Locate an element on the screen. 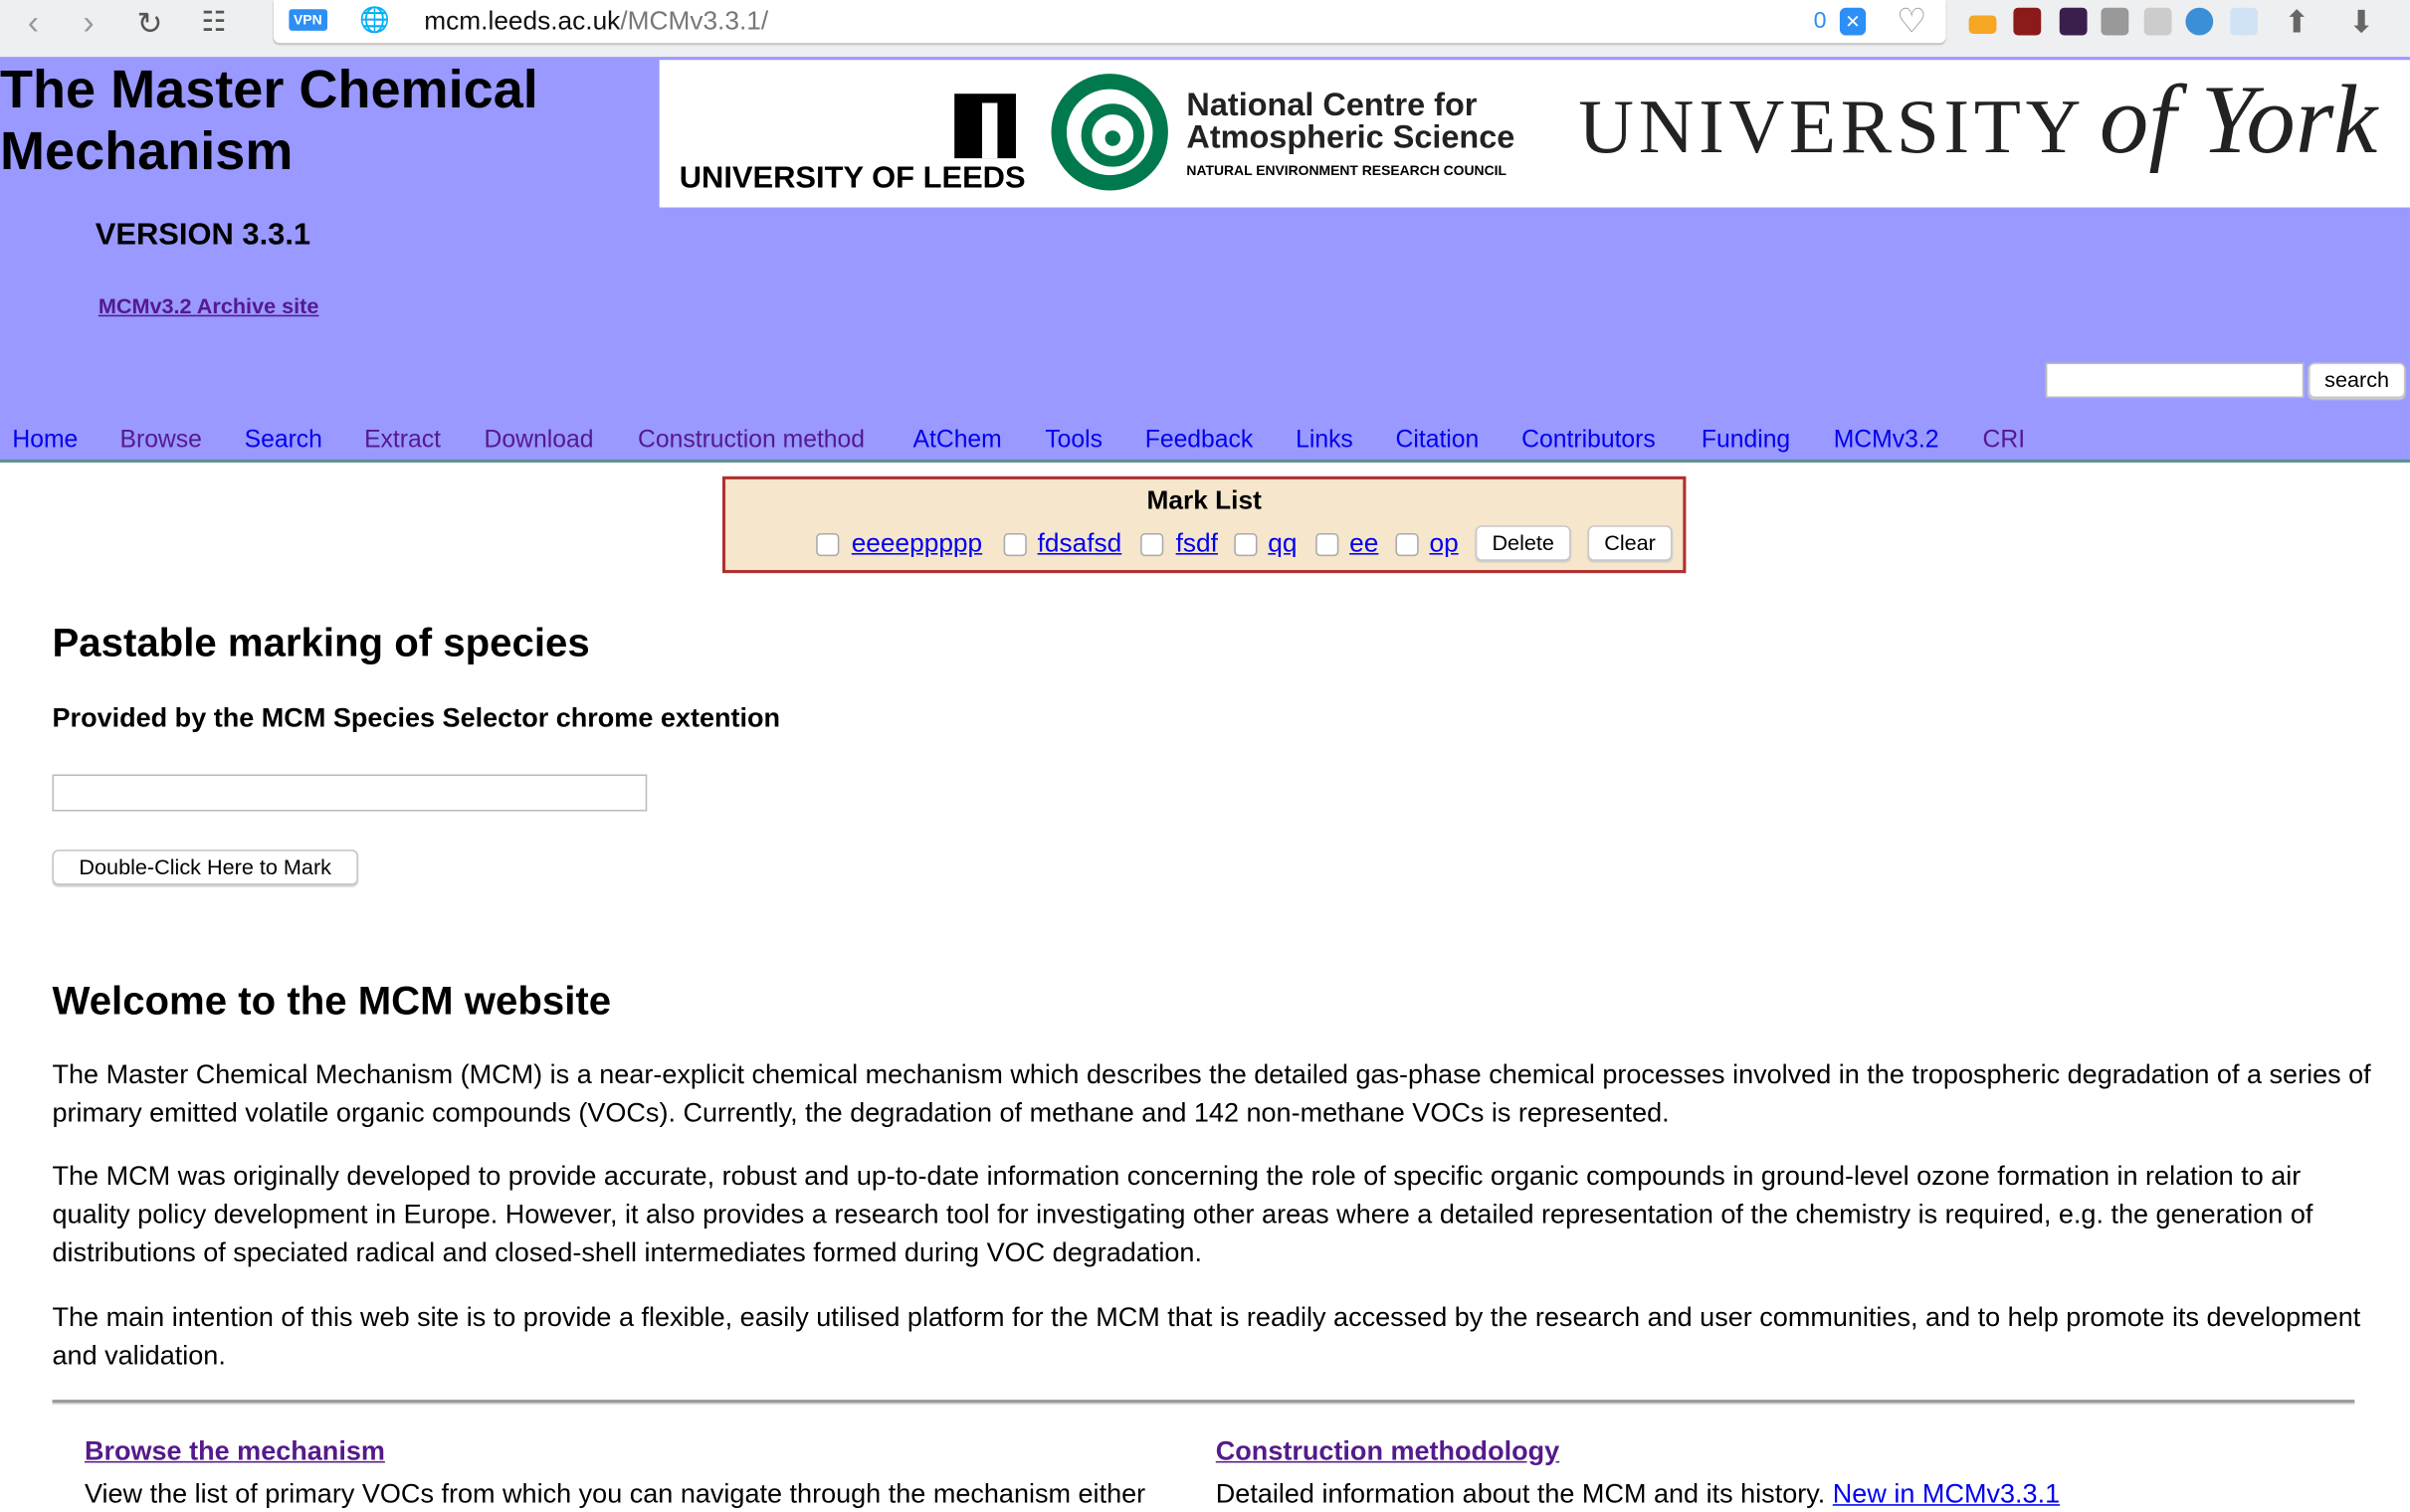 The height and width of the screenshot is (1512, 2410). back-icon: ‹ is located at coordinates (33, 23).